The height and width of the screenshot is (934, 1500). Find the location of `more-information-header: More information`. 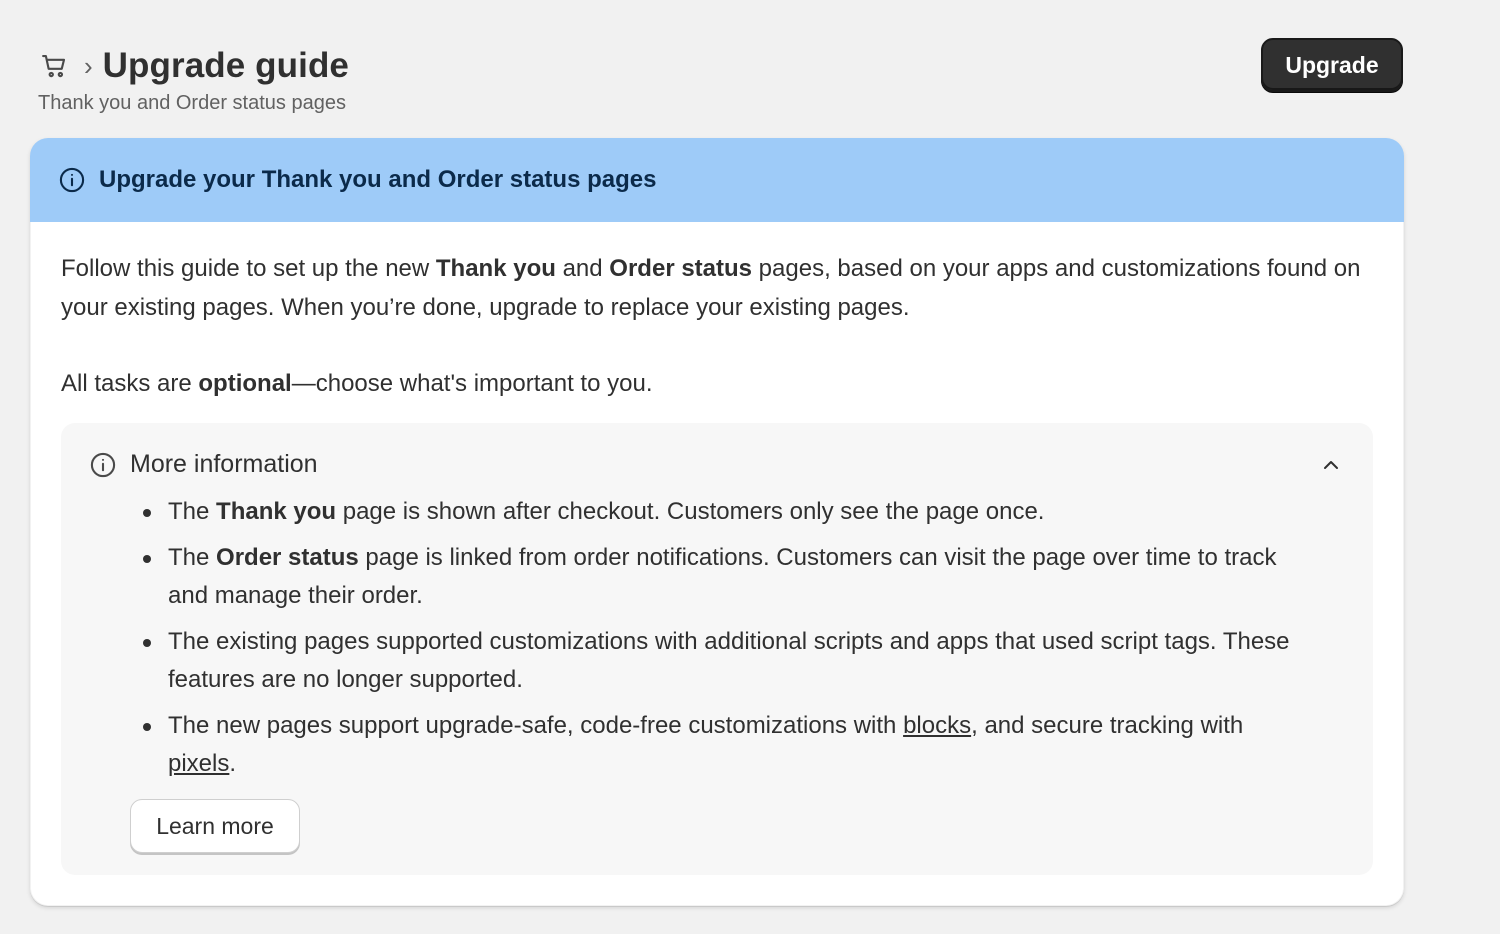

more-information-header: More information is located at coordinates (203, 464).